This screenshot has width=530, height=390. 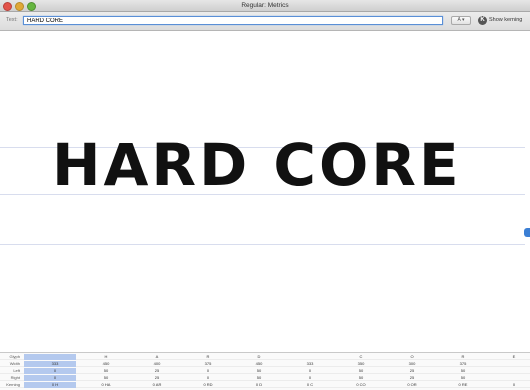 I want to click on metrics-toolbar: Text: A ▾ K Show kerning, so click(x=265, y=21).